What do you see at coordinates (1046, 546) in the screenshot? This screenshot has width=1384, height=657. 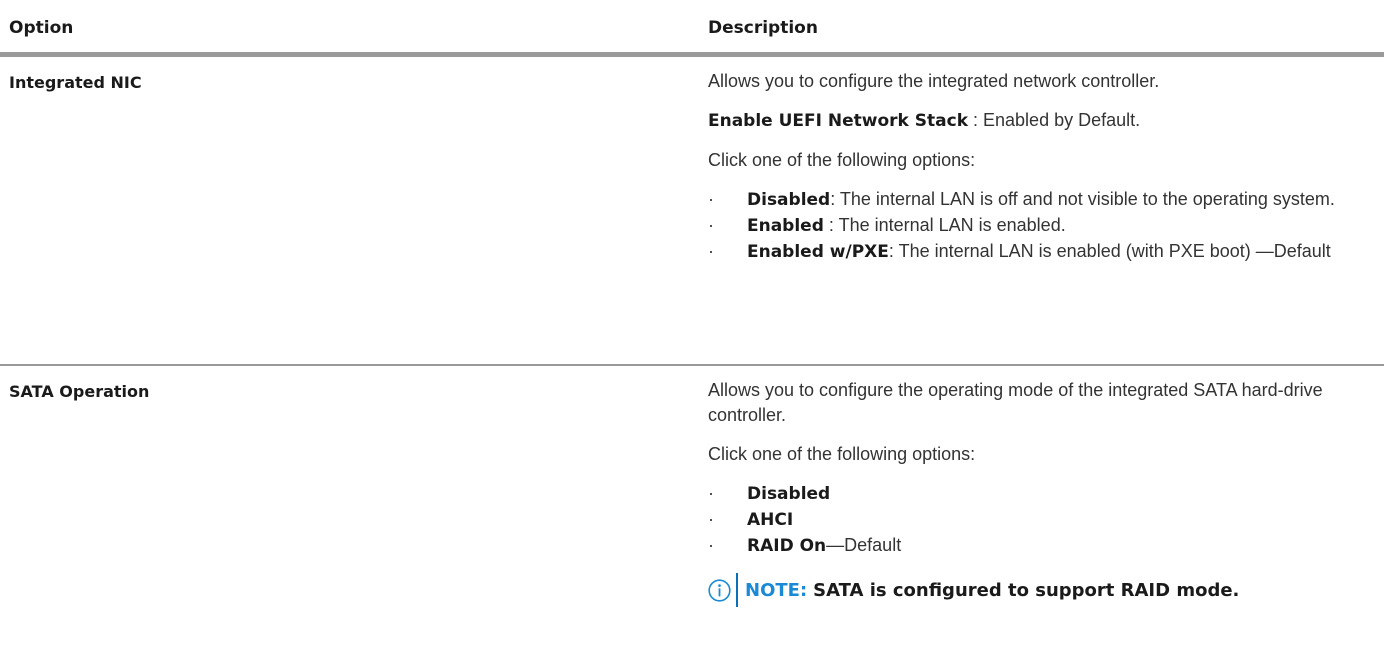 I see `list-item: · RAID On—Default` at bounding box center [1046, 546].